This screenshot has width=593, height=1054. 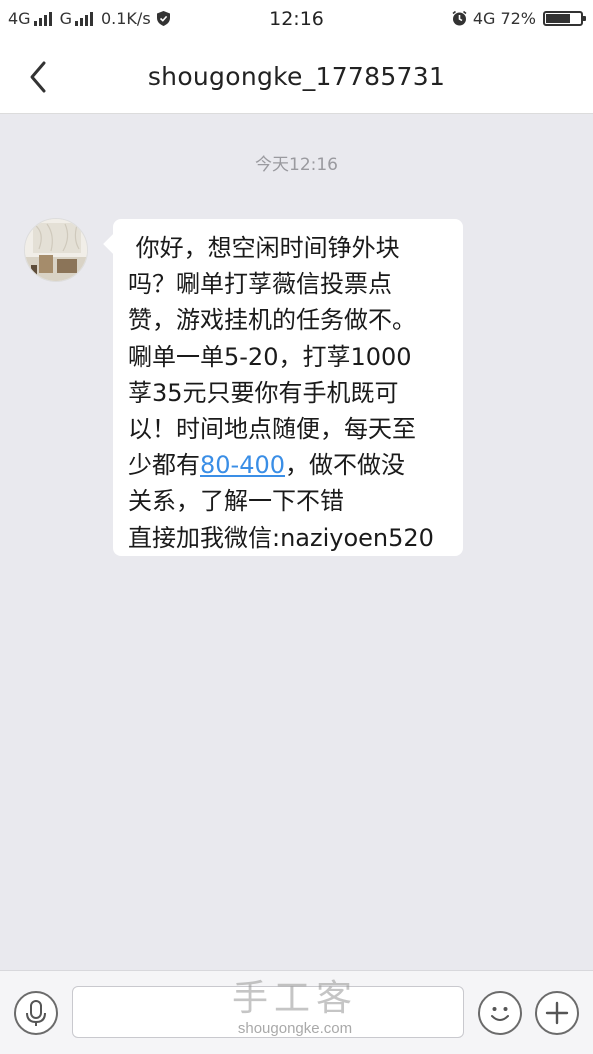 I want to click on smiley-icon, so click(x=500, y=1014).